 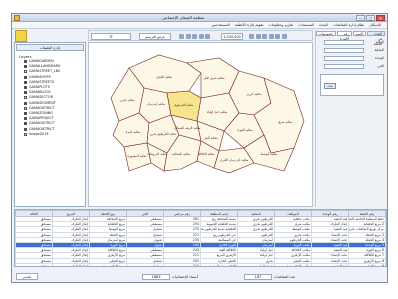 What do you see at coordinates (156, 104) in the screenshot?
I see `map-region-label: محلية أمدرمان` at bounding box center [156, 104].